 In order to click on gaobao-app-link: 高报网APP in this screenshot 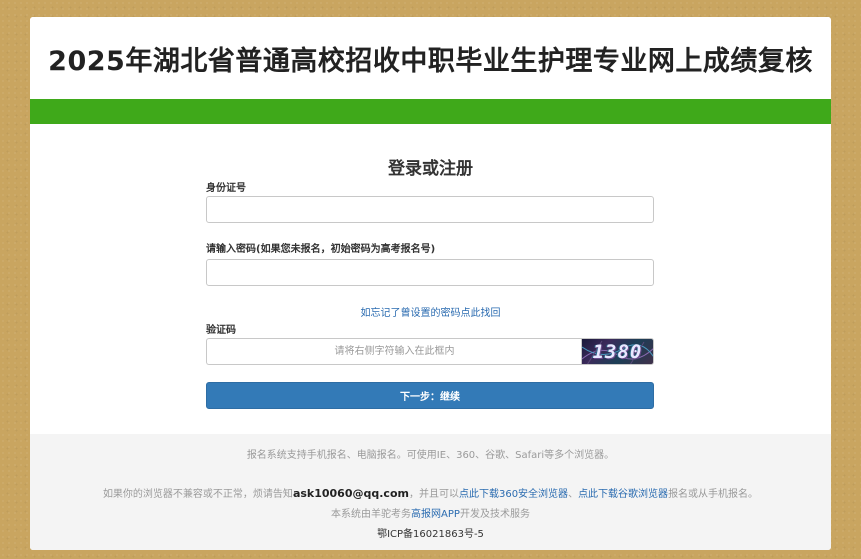, I will do `click(435, 514)`.